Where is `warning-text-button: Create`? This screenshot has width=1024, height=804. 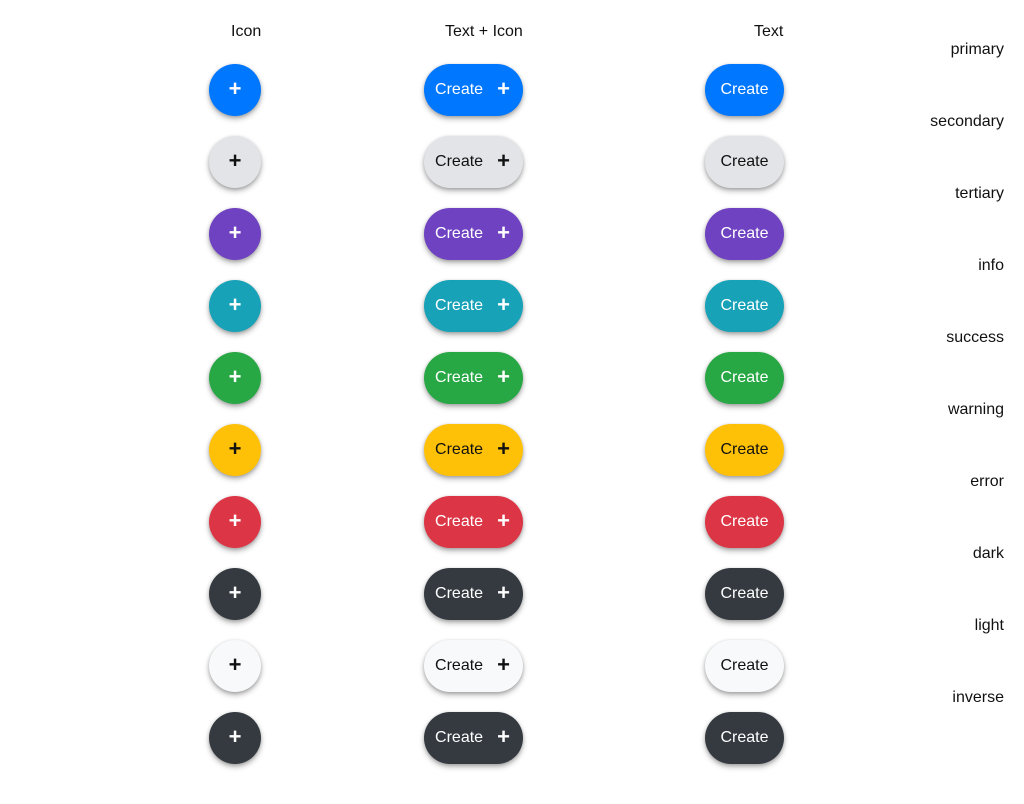 warning-text-button: Create is located at coordinates (744, 450).